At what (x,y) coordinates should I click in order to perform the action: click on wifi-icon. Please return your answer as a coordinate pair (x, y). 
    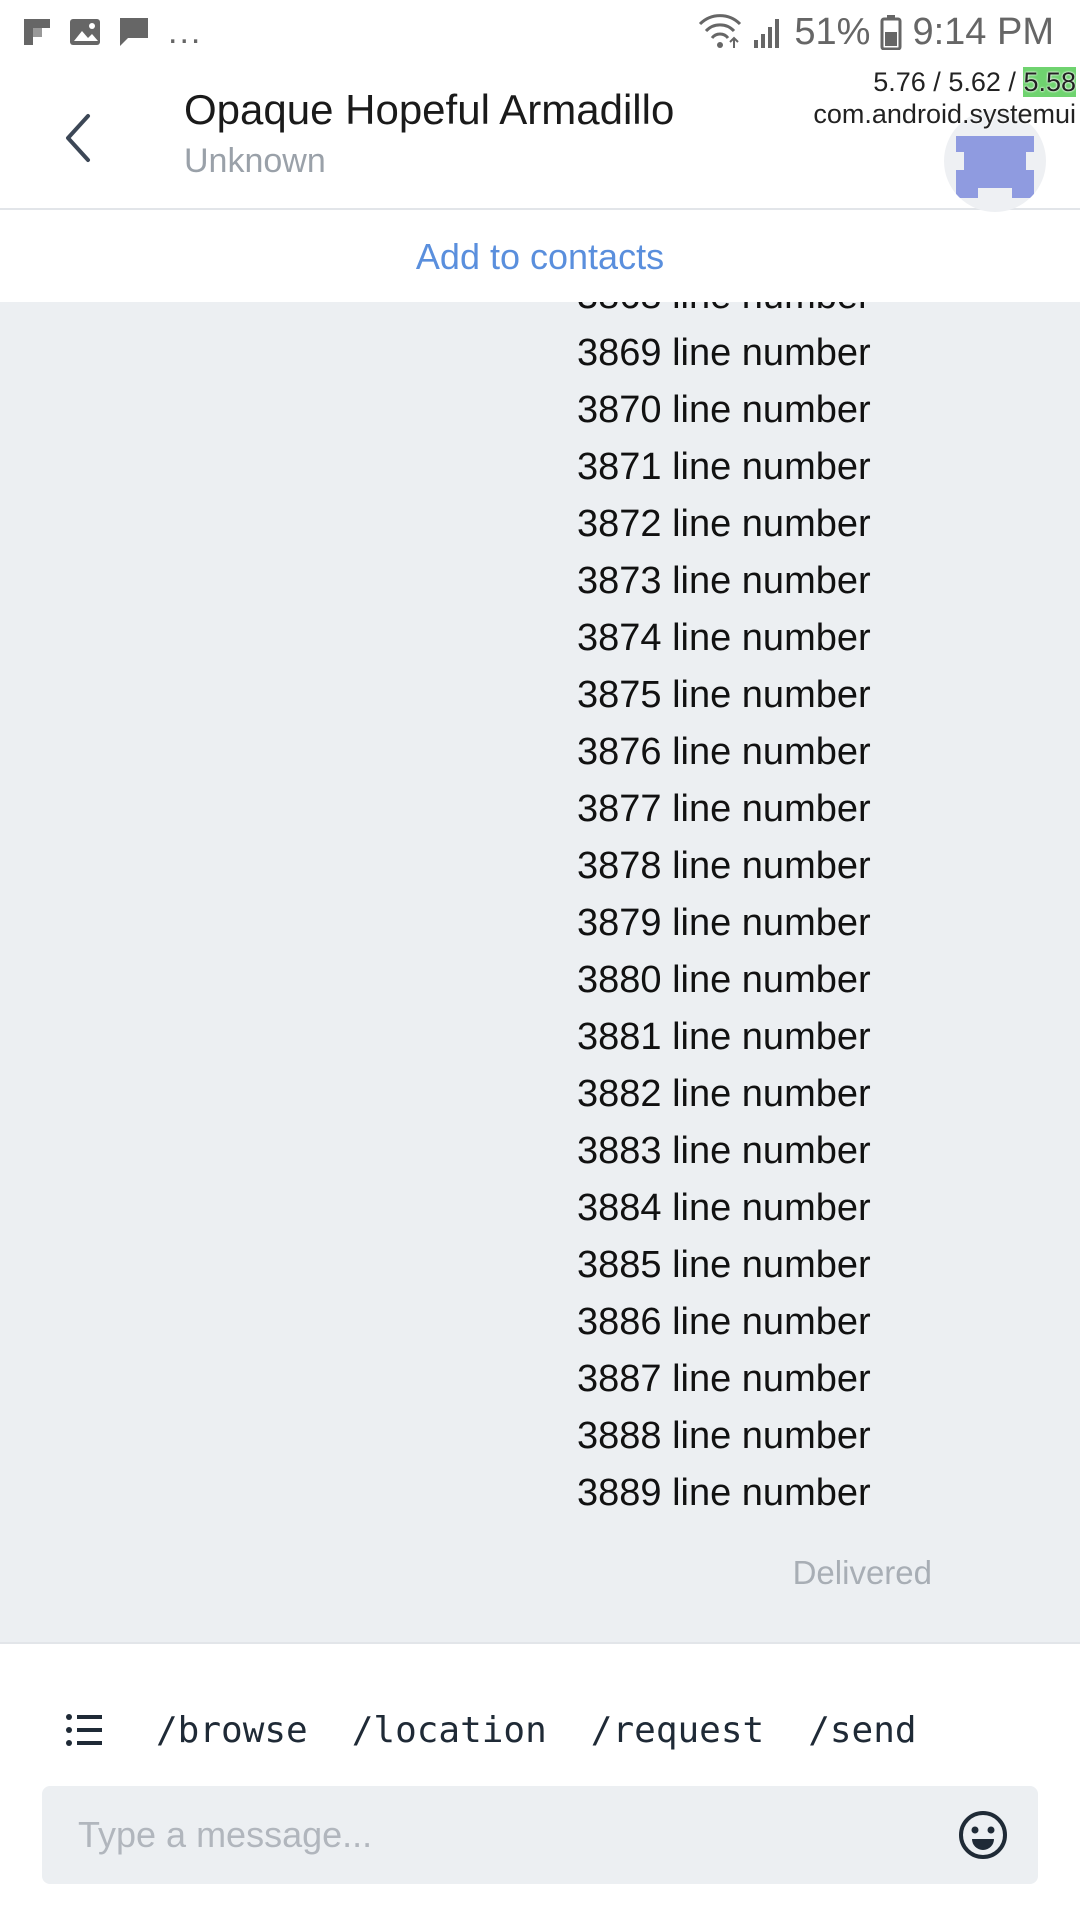
    Looking at the image, I should click on (720, 31).